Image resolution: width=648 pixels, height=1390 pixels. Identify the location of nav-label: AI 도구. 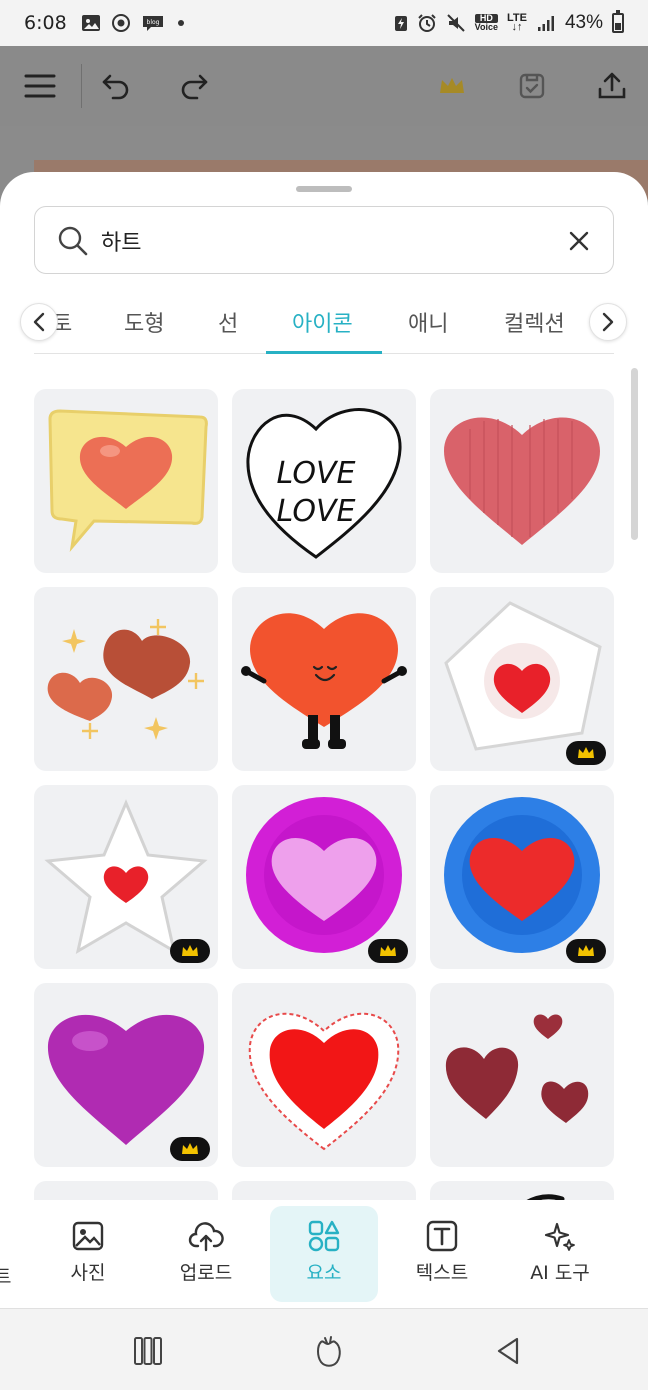
(560, 1273).